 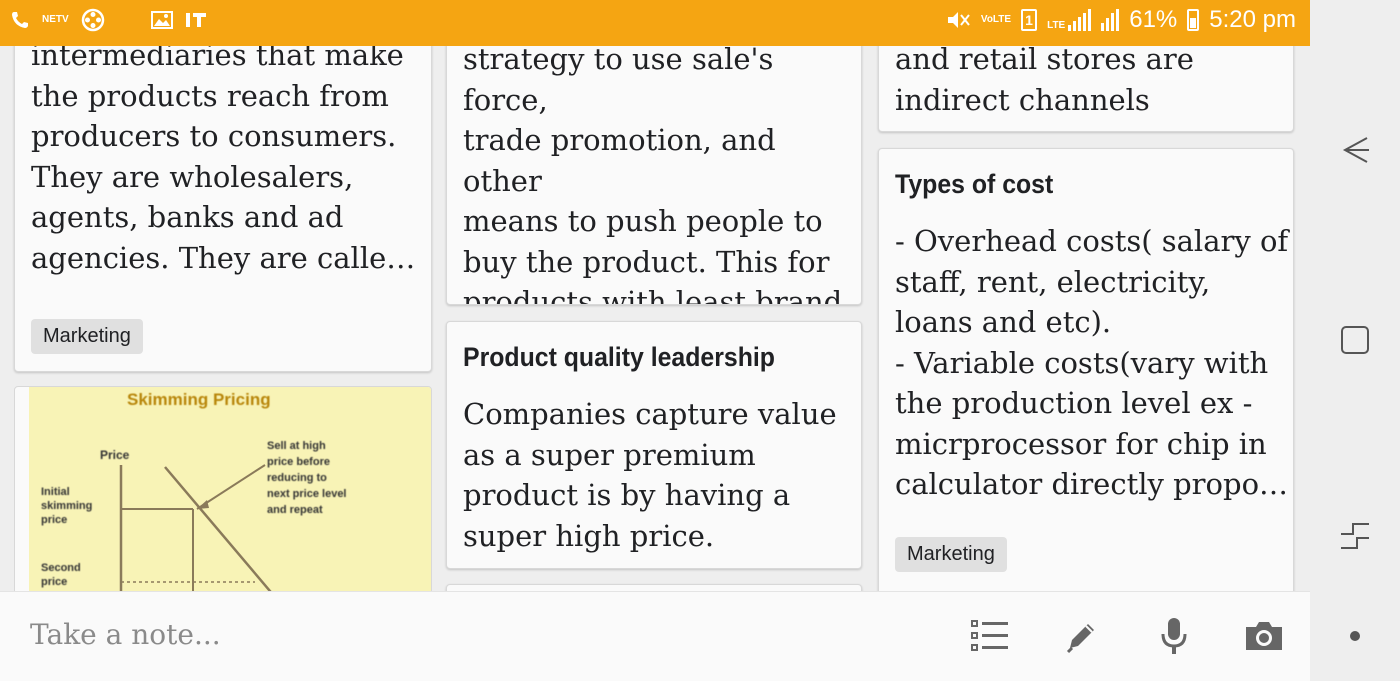 I want to click on lte-signal: LTE, so click(x=1069, y=20).